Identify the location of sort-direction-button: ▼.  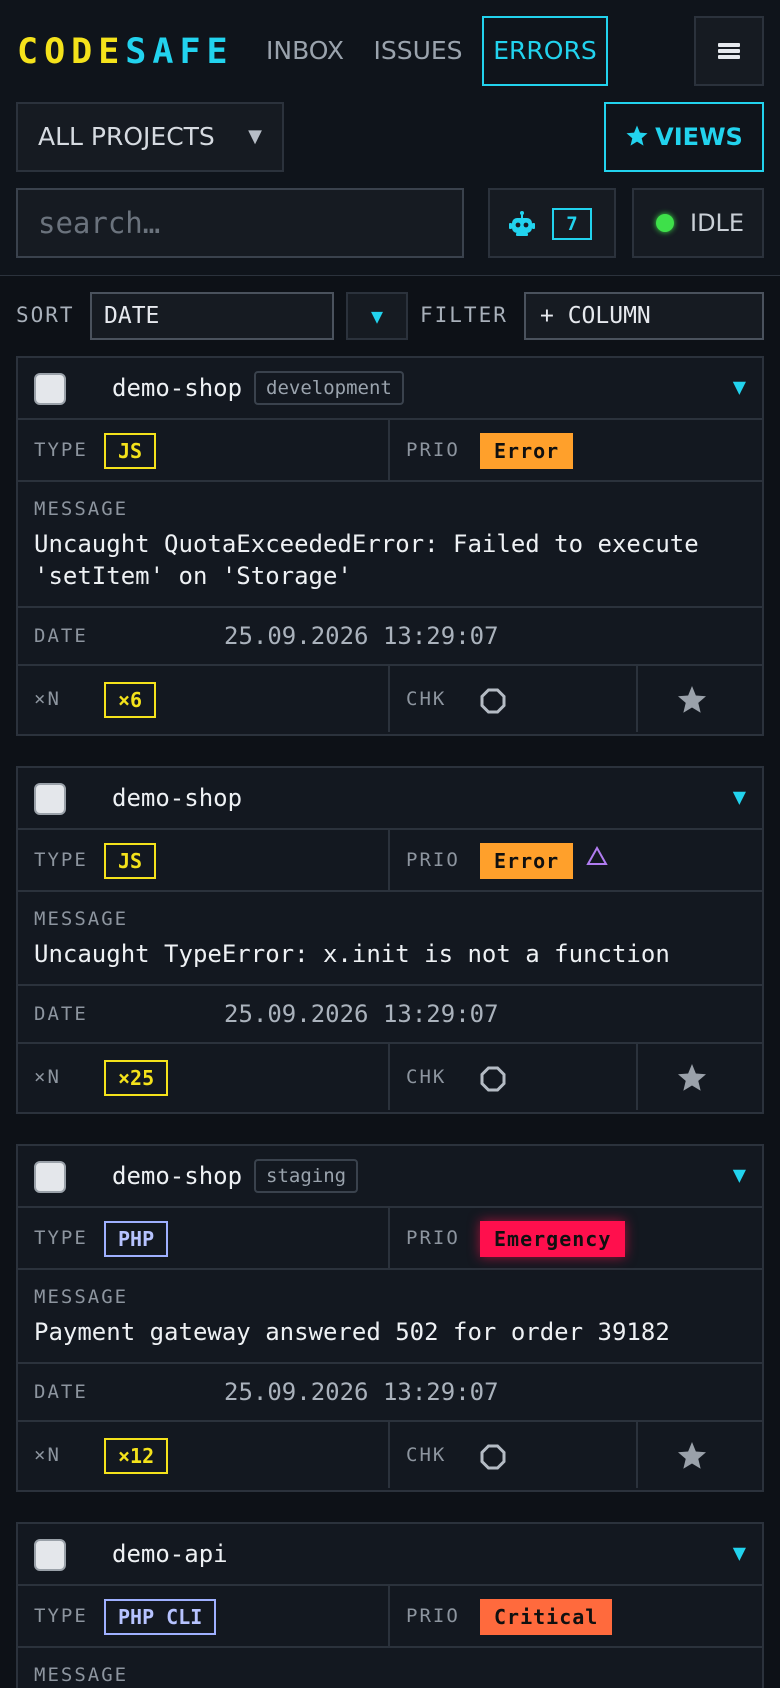
(377, 316).